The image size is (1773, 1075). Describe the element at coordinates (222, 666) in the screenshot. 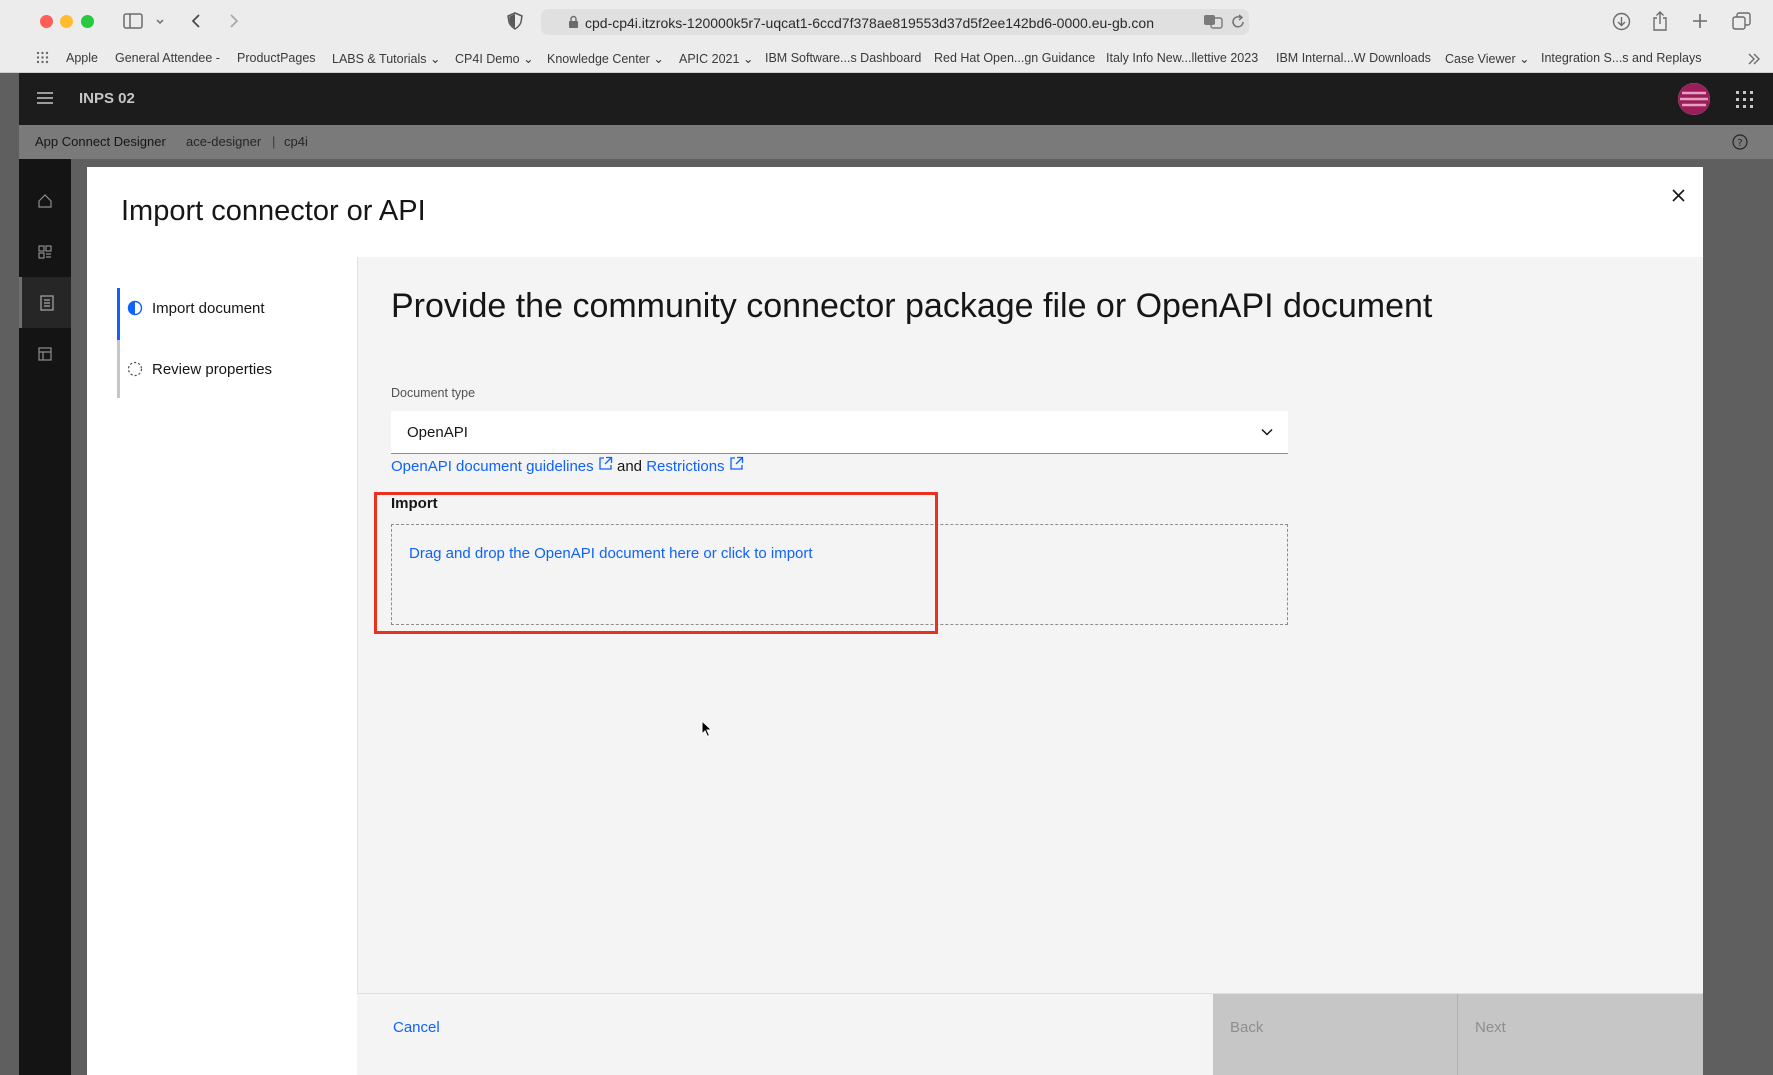

I see `progress-steps: Import document Review properties` at that location.